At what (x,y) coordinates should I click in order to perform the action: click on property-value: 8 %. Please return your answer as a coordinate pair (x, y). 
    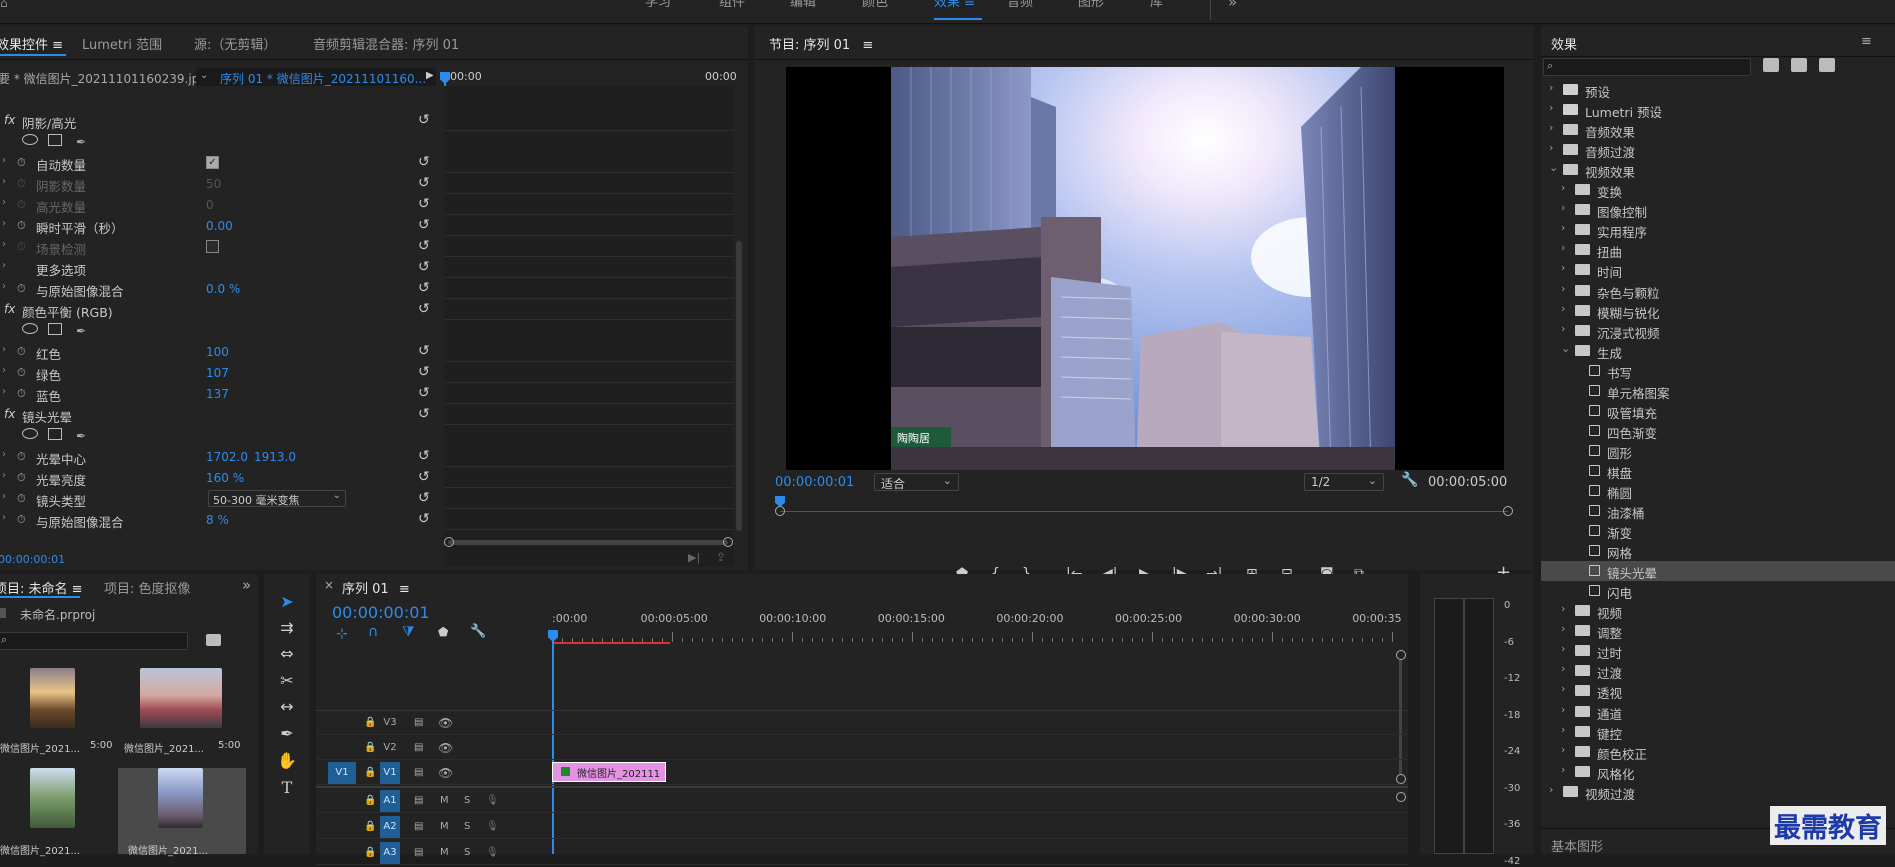
    Looking at the image, I should click on (217, 520).